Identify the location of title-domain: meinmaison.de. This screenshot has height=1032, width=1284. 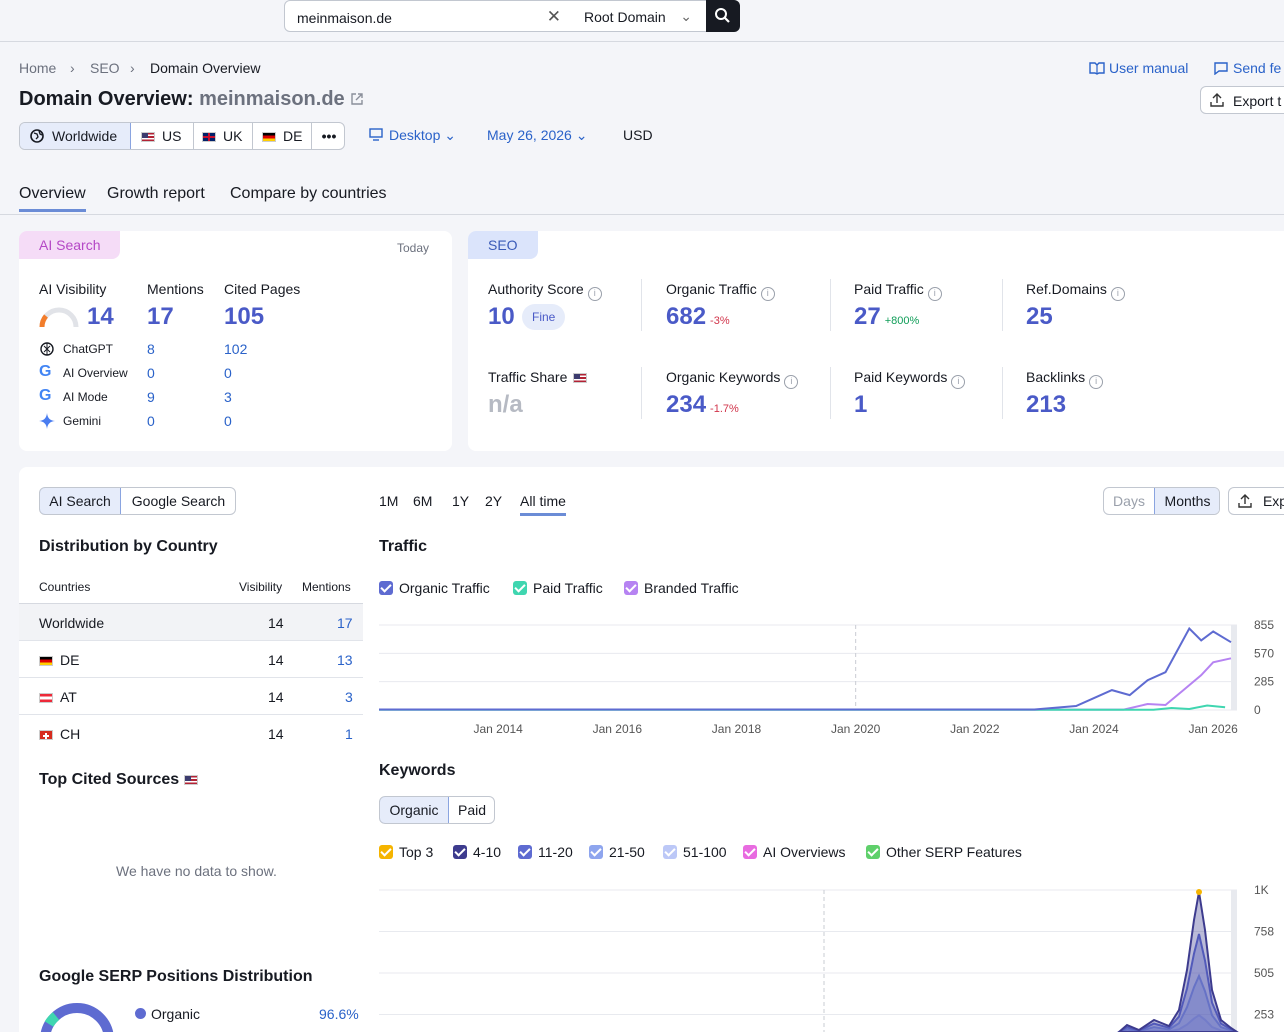
(272, 99).